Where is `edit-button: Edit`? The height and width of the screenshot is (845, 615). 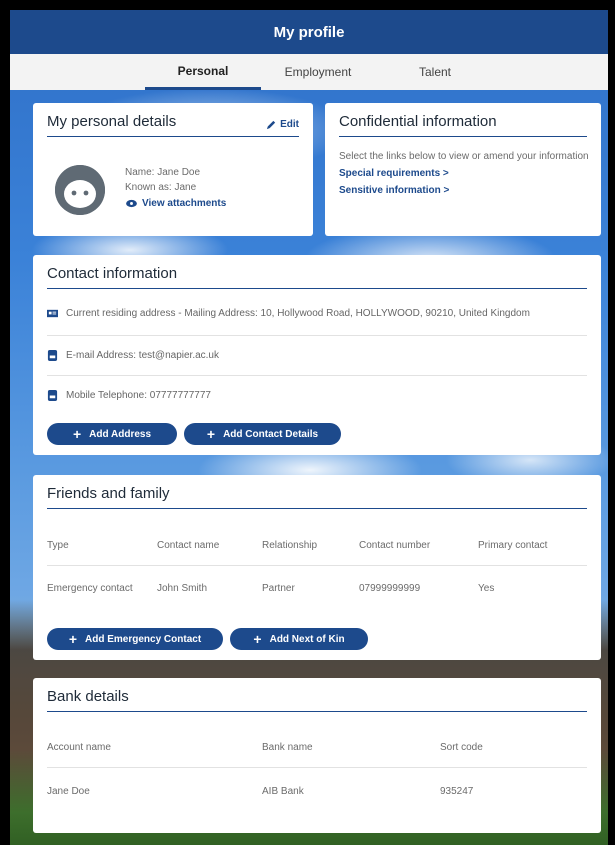
edit-button: Edit is located at coordinates (282, 124).